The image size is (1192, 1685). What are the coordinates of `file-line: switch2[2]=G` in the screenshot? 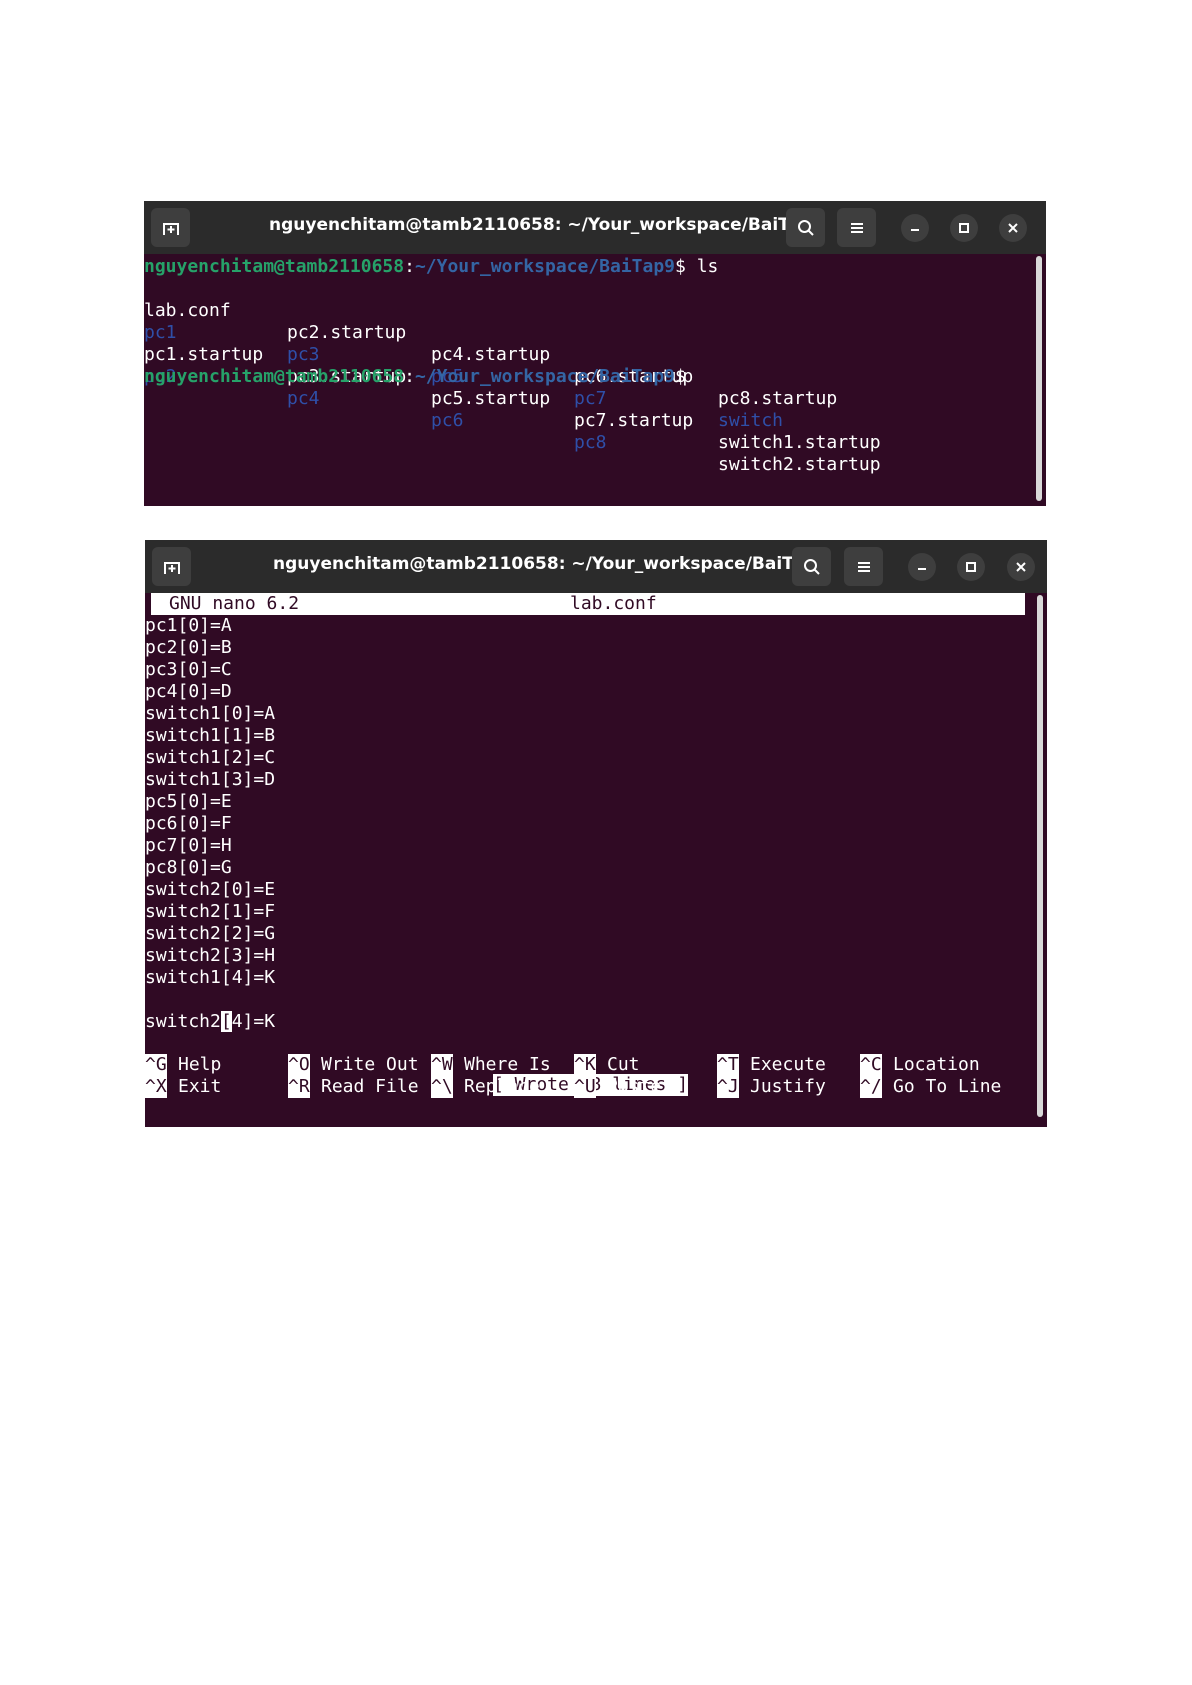 It's located at (210, 933).